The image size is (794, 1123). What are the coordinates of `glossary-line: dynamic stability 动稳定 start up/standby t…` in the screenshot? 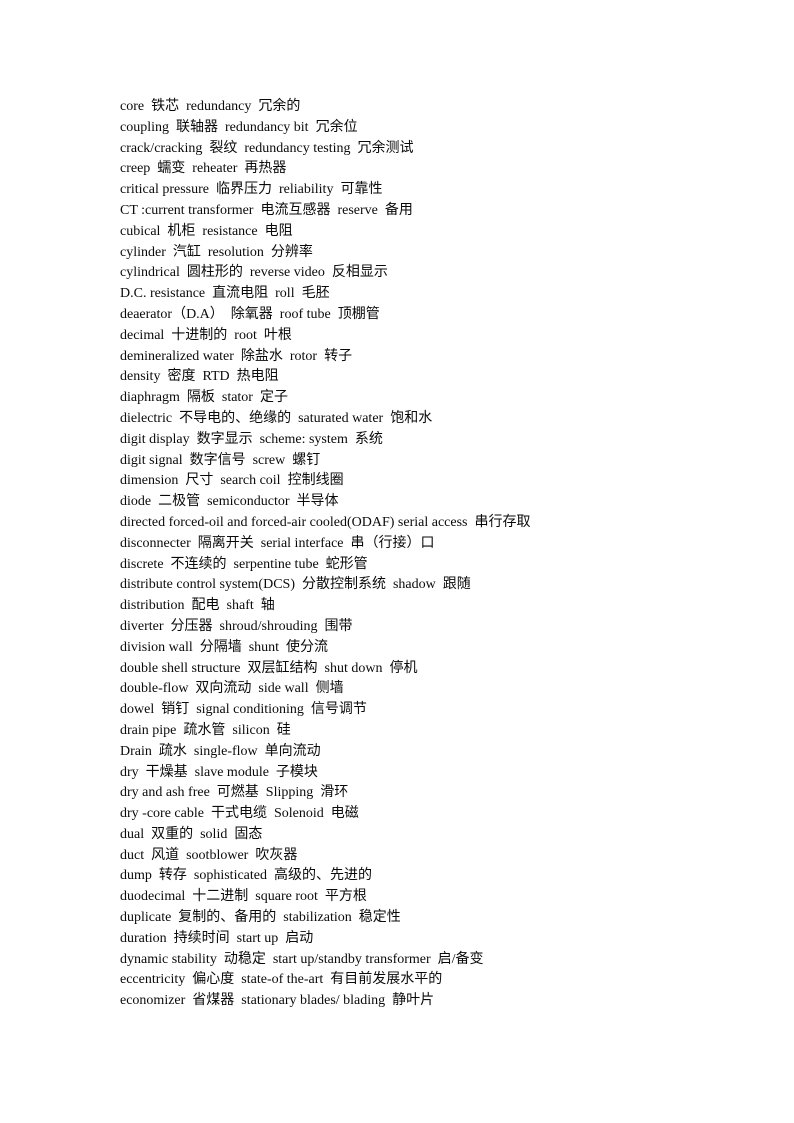 It's located at (302, 959).